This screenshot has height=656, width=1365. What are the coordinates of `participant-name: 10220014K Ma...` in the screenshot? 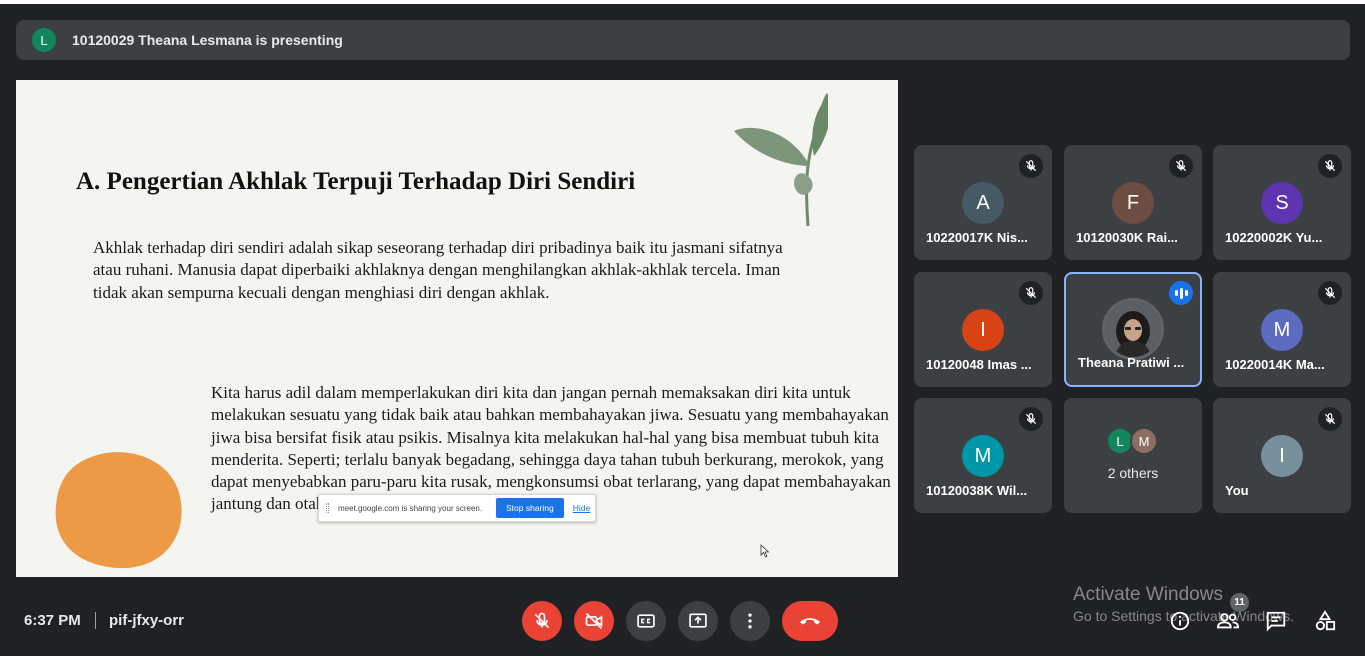 It's located at (1275, 364).